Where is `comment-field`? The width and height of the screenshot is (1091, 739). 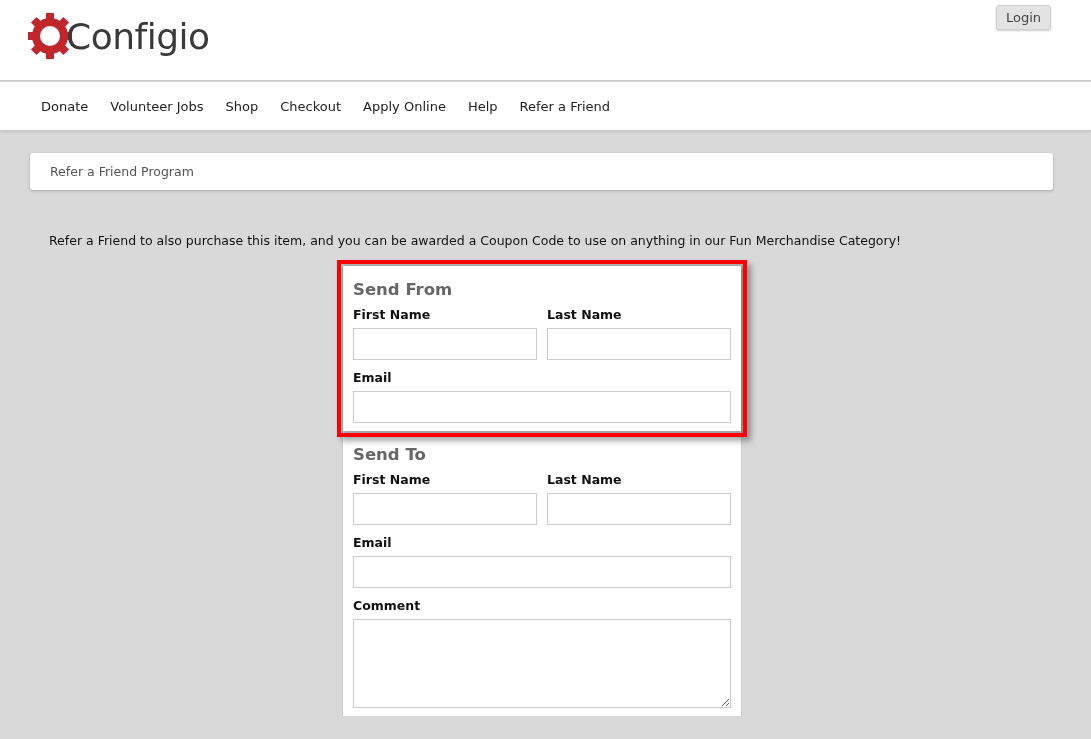 comment-field is located at coordinates (542, 663).